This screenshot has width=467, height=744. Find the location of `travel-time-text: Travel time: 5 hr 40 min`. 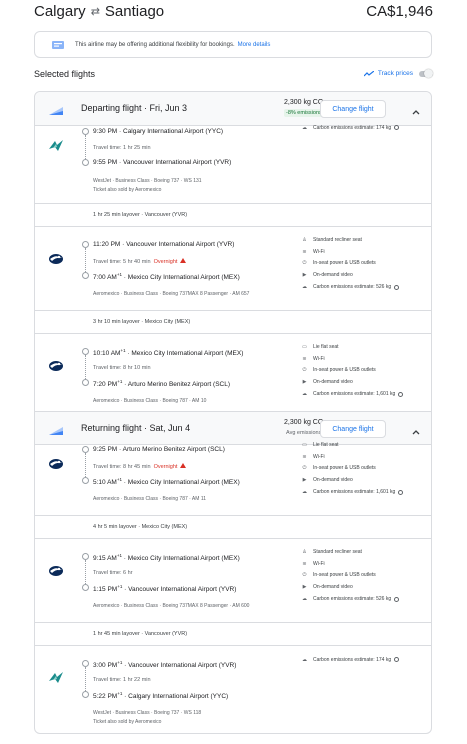

travel-time-text: Travel time: 5 hr 40 min is located at coordinates (122, 262).